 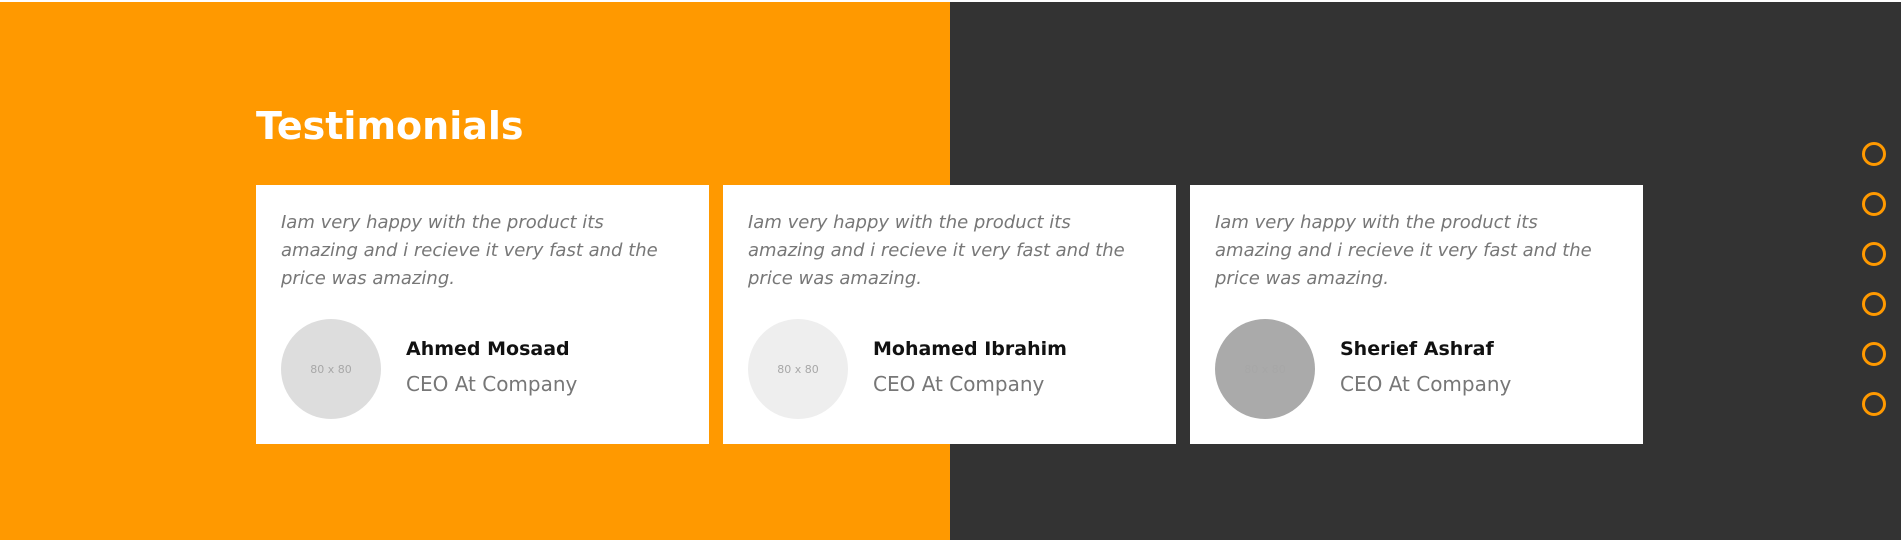 What do you see at coordinates (1417, 349) in the screenshot?
I see `testimonial-name: Sherief Ashraf` at bounding box center [1417, 349].